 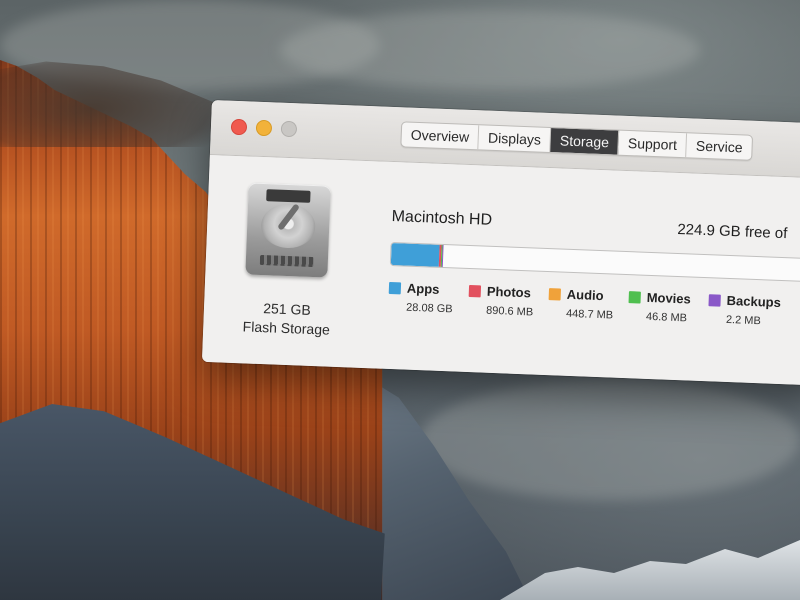 I want to click on legend-item-photos: Photos 890.6 MB, so click(x=507, y=301).